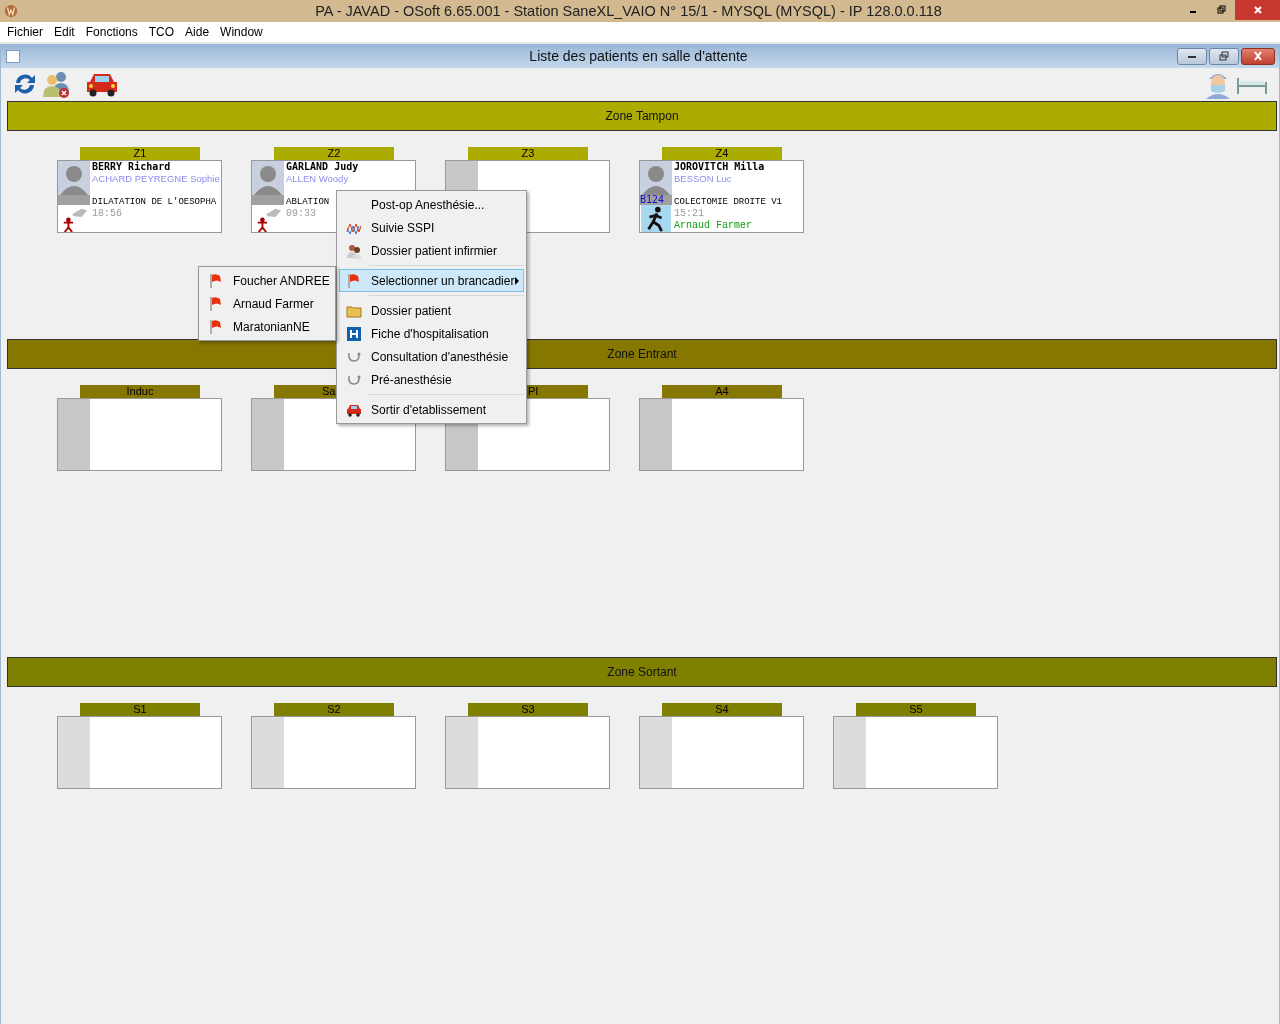  I want to click on slot-label: Z4, so click(722, 153).